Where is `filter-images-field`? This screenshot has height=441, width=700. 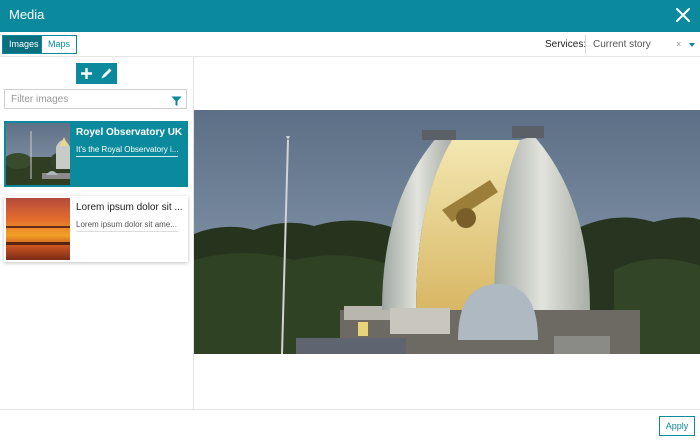
filter-images-field is located at coordinates (95, 99).